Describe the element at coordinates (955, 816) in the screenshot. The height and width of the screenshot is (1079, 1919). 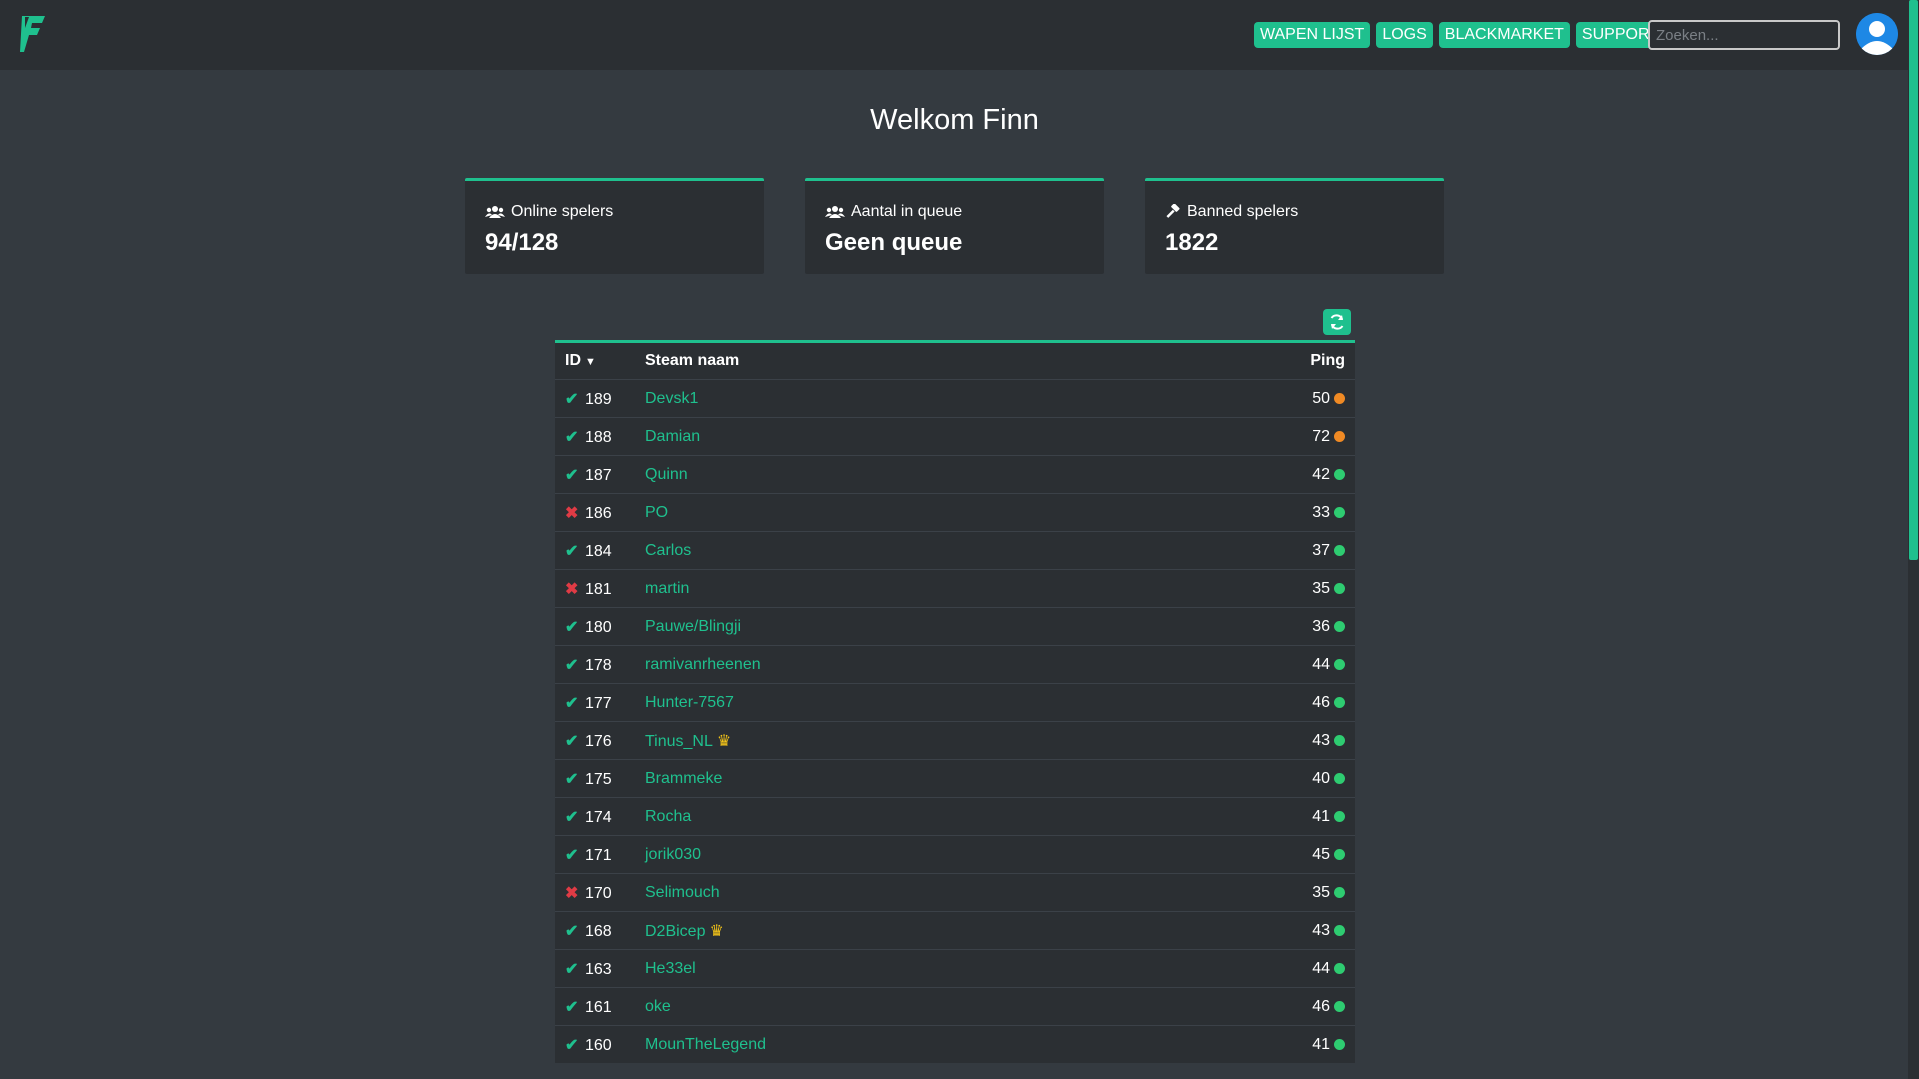
I see `table-row: ✔ 174 Rocha 41` at that location.